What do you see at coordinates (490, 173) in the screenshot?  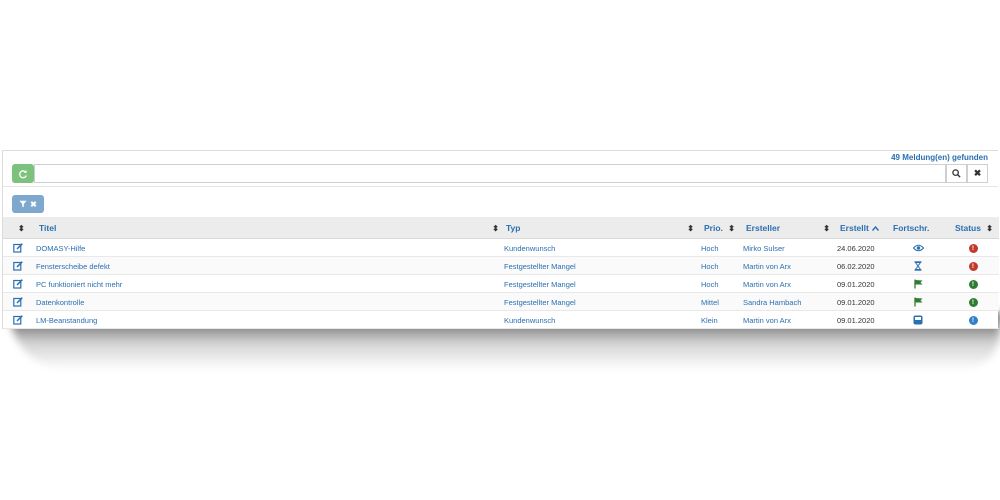 I see `search-input` at bounding box center [490, 173].